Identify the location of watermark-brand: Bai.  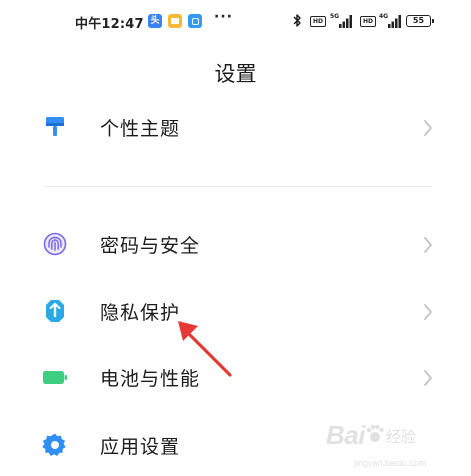
(345, 435).